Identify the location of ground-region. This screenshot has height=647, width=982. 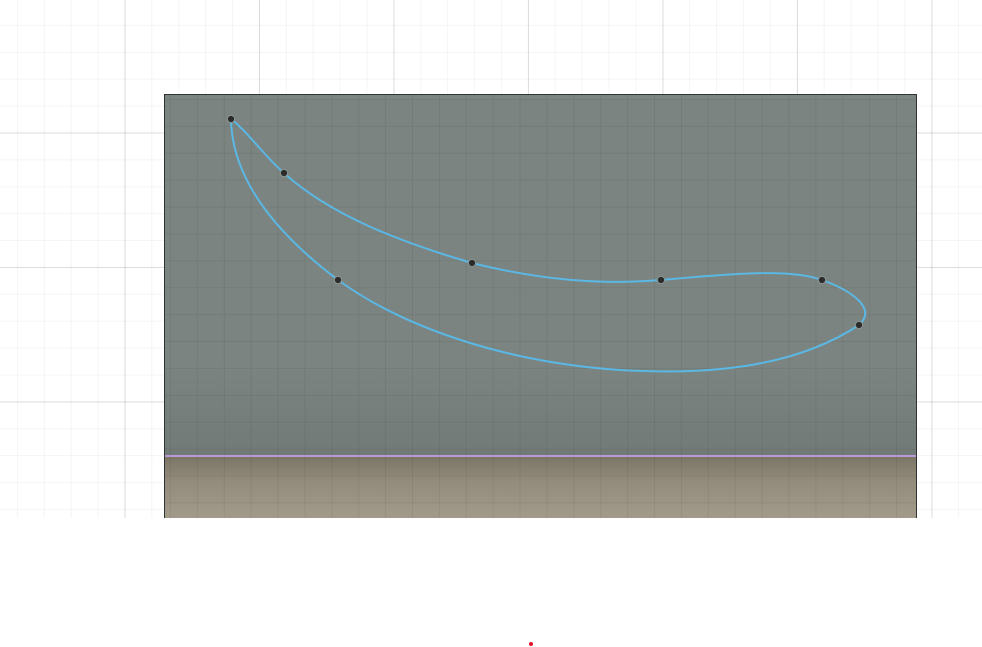
(540, 487).